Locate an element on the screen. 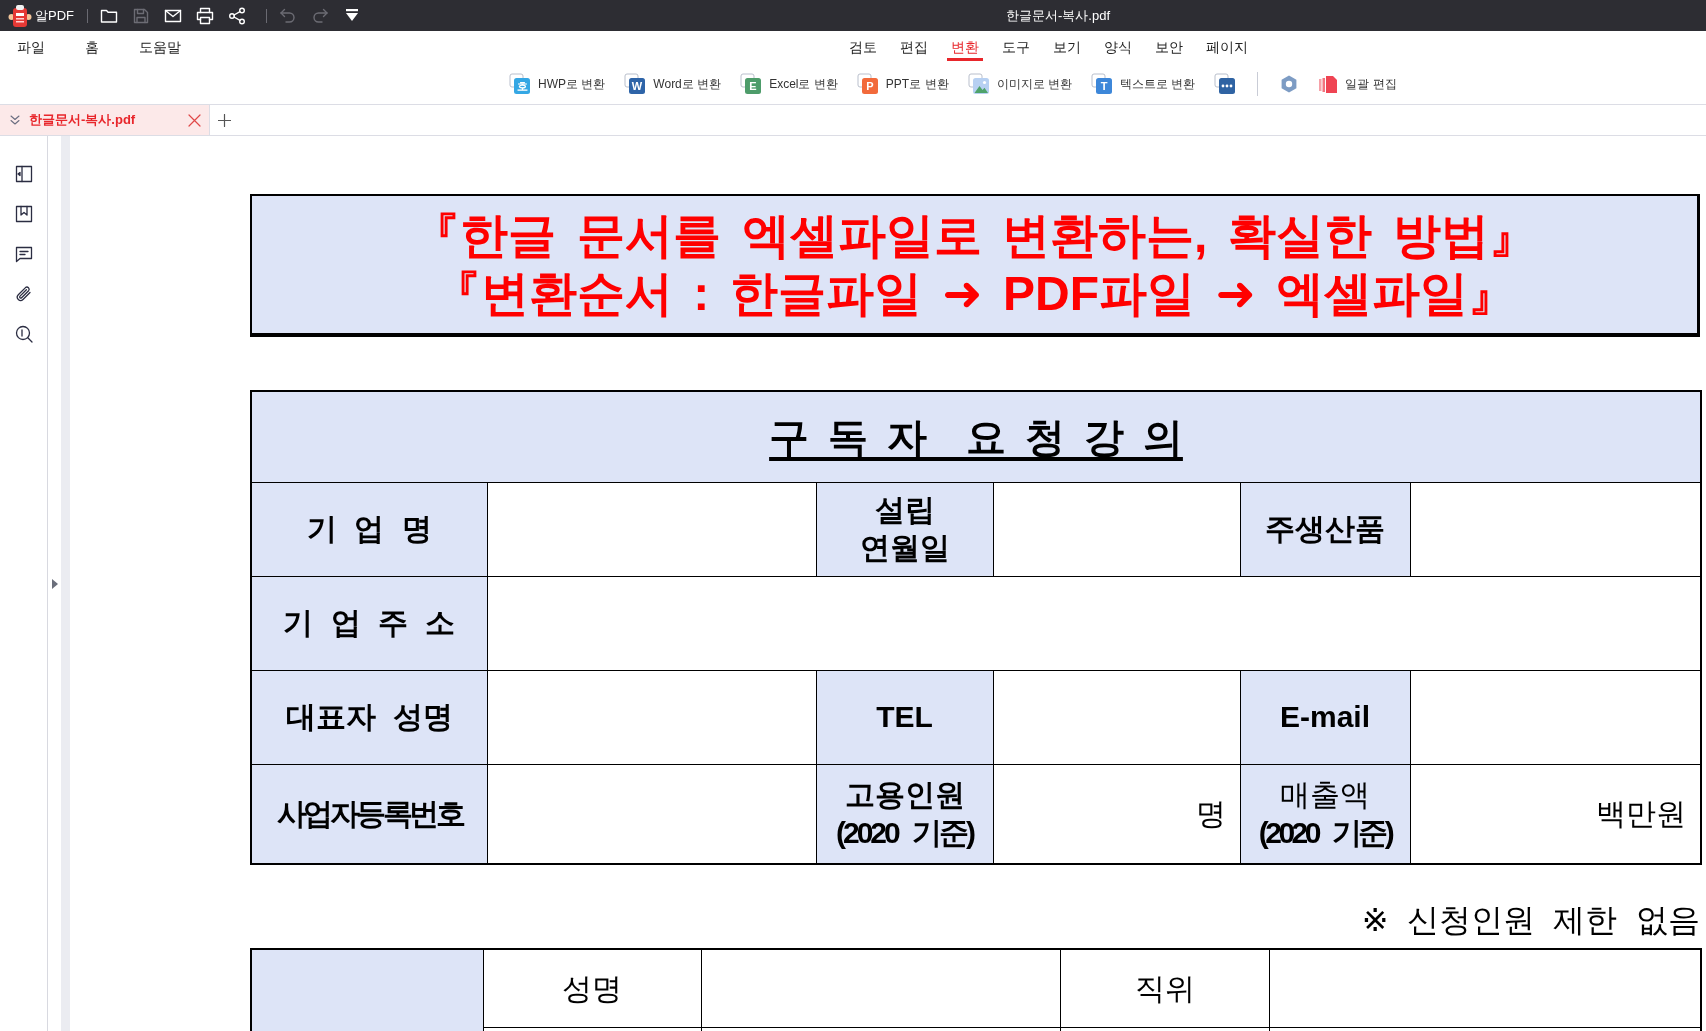  label-text: 사업자등록번호 is located at coordinates (369, 813).